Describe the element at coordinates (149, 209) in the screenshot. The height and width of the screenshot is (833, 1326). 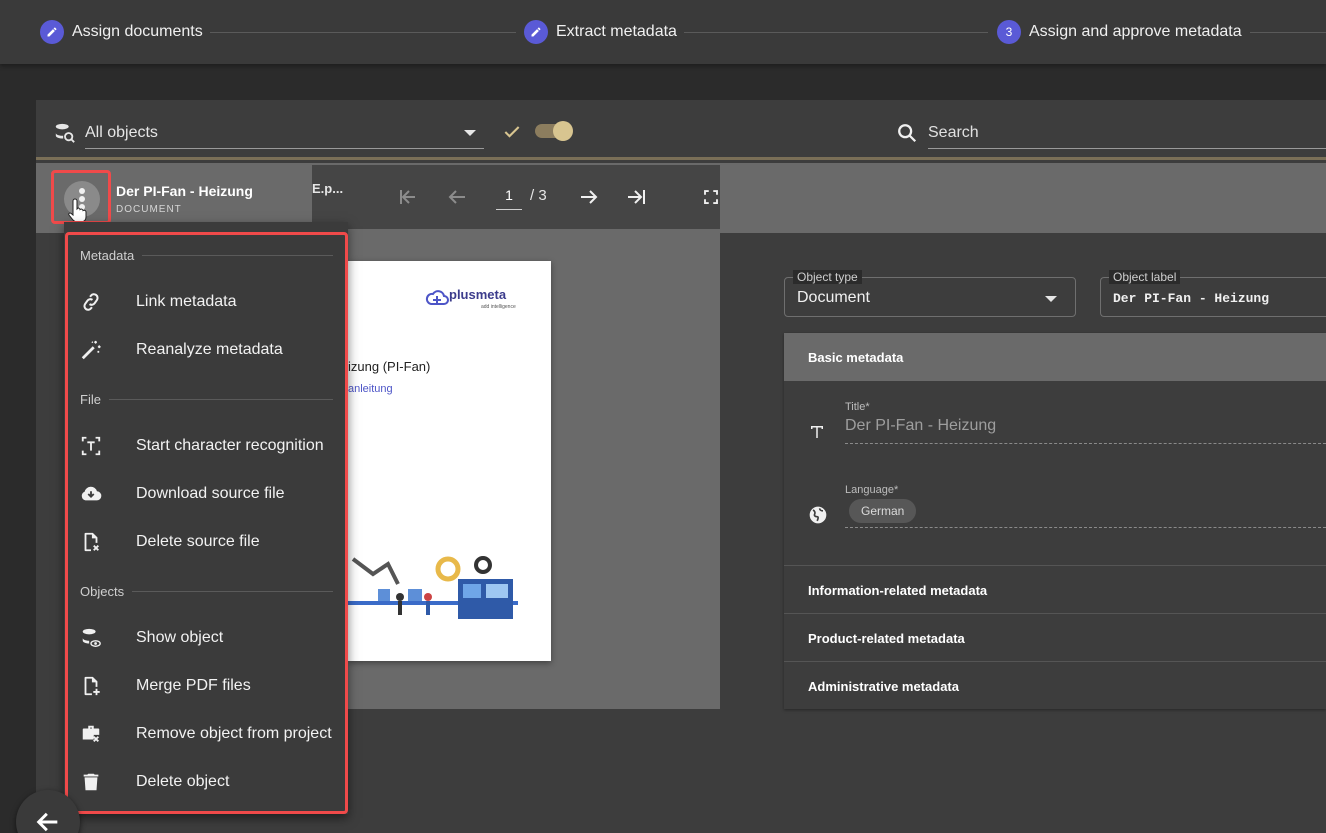
I see `document-type: DOCUMENT` at that location.